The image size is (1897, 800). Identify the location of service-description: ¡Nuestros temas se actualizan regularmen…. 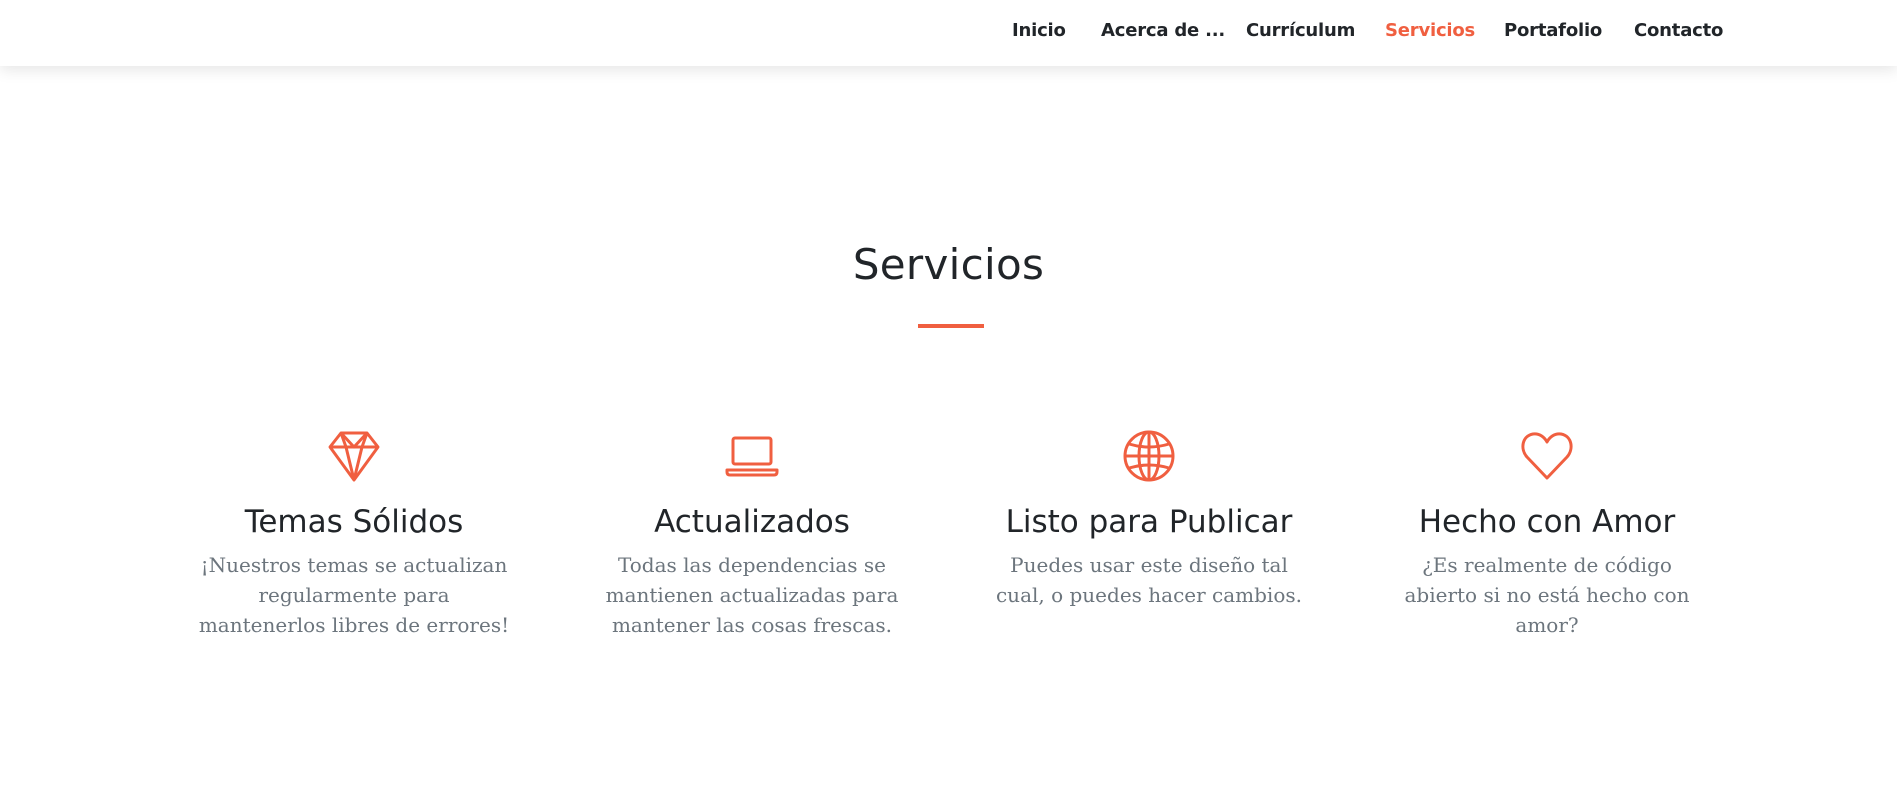
(354, 595).